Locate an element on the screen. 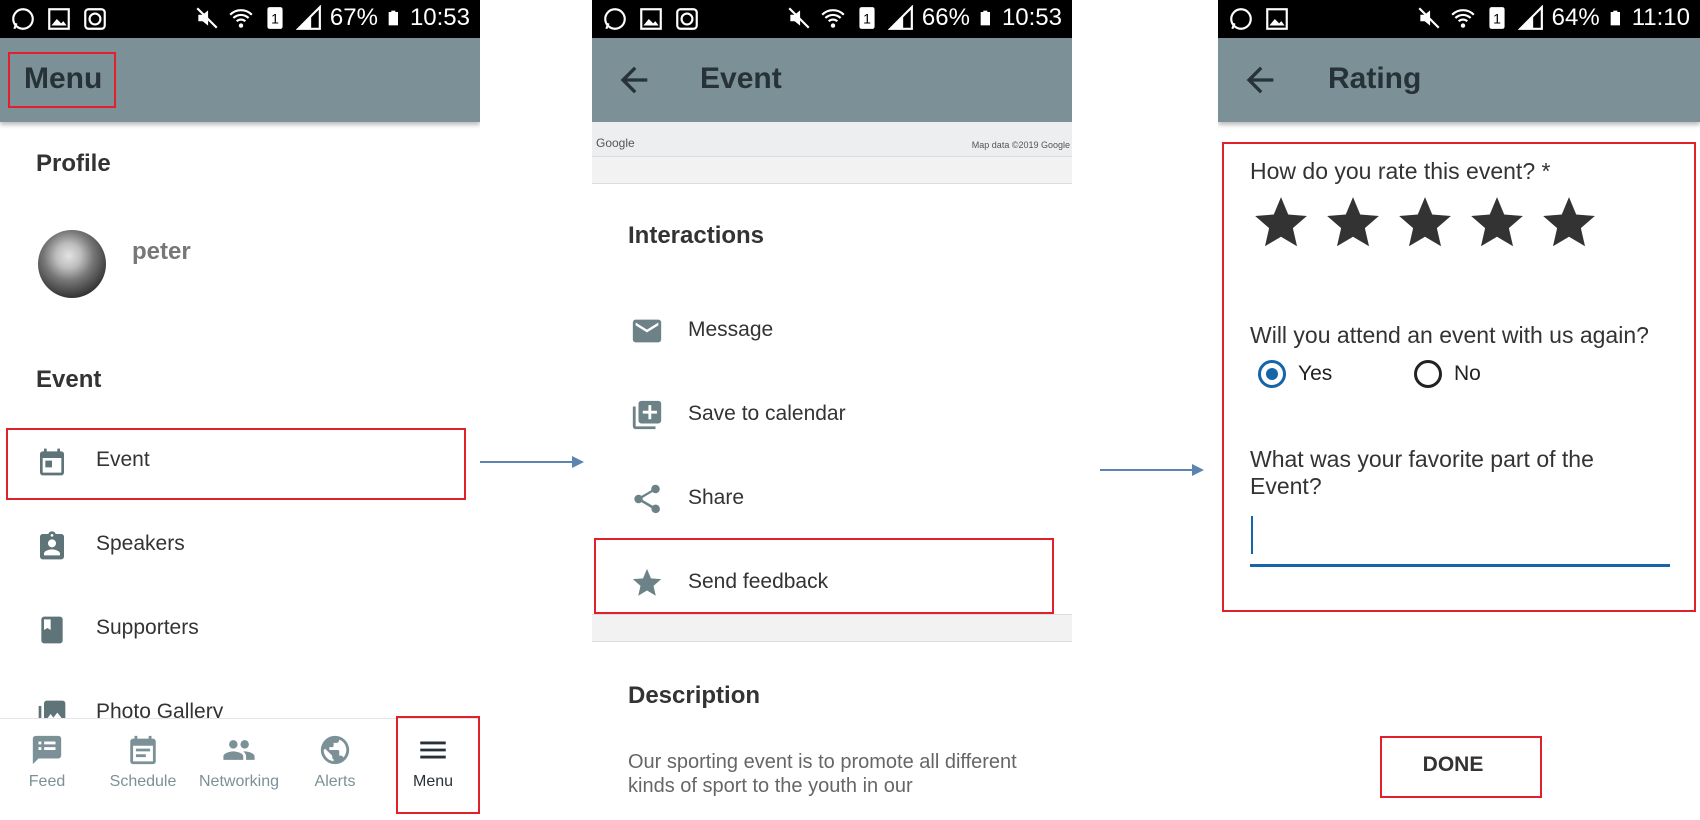 The width and height of the screenshot is (1700, 820). yes-radio is located at coordinates (1272, 374).